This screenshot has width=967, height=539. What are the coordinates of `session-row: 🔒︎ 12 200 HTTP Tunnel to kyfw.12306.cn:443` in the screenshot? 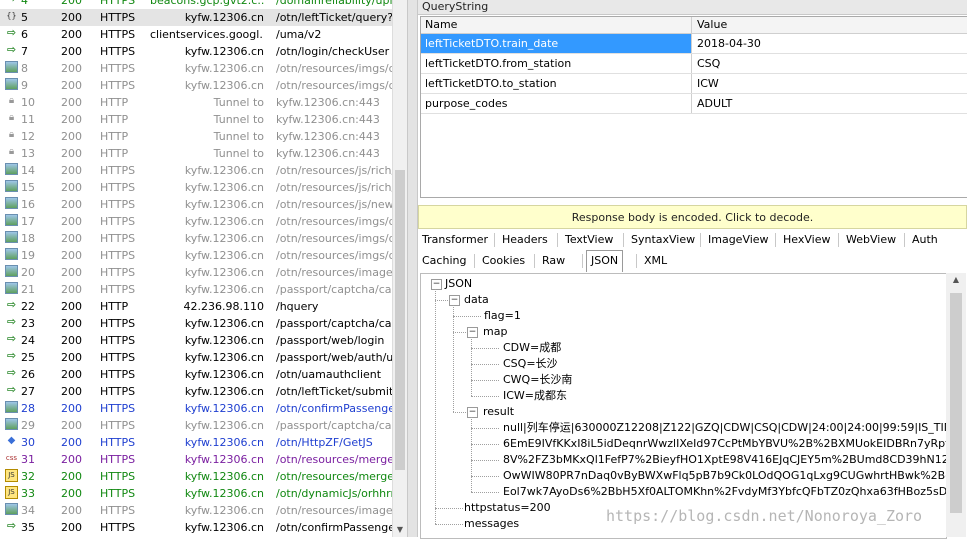 It's located at (196, 136).